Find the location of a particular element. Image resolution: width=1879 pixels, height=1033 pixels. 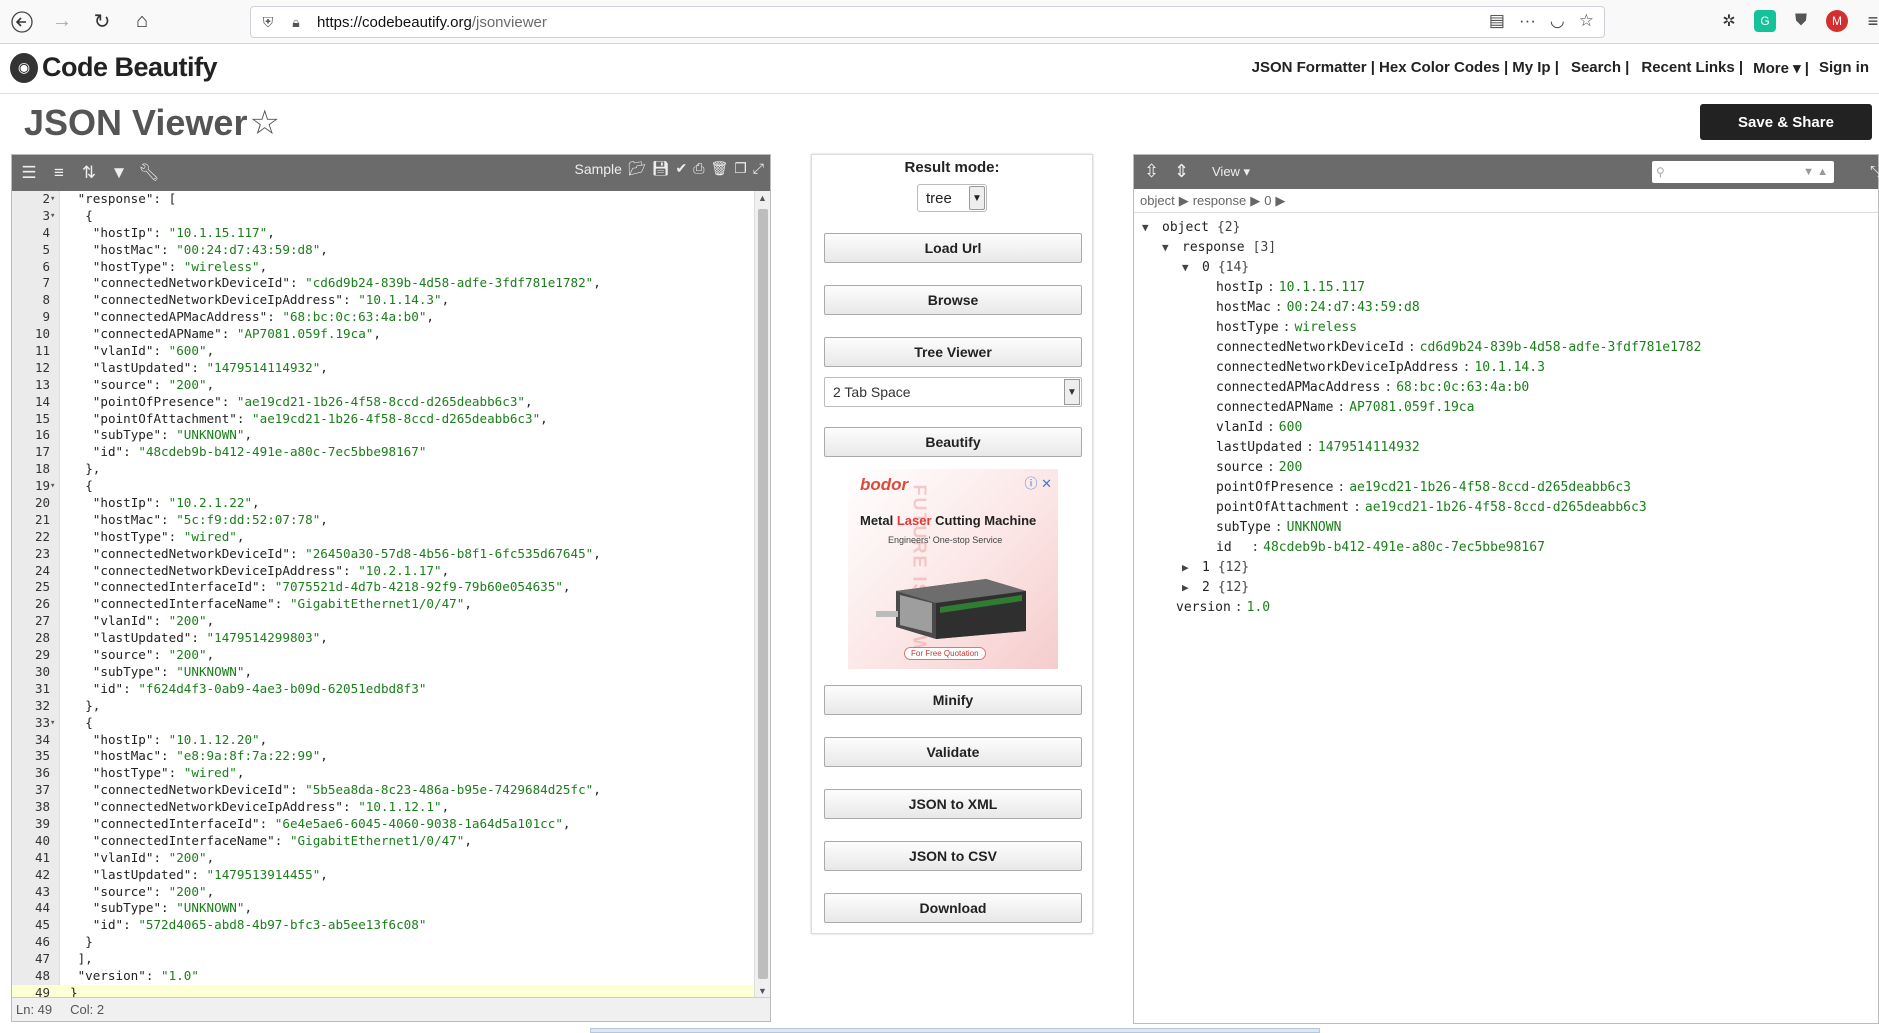

json-to-csv-button: JSON to CSV is located at coordinates (953, 856).